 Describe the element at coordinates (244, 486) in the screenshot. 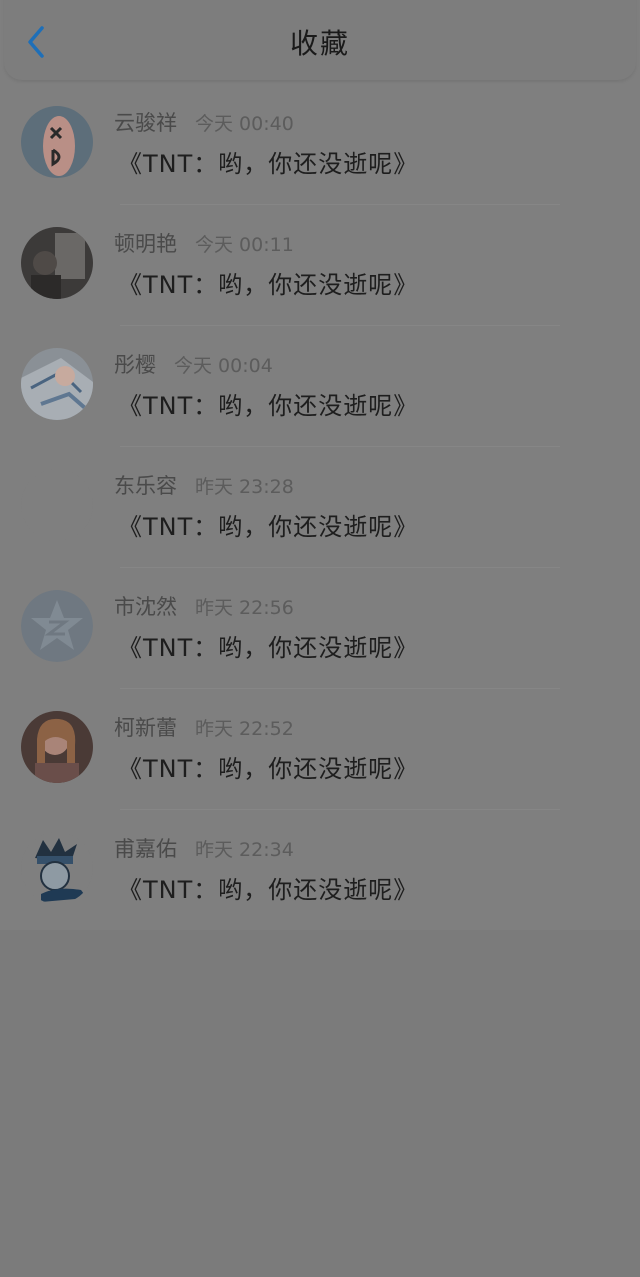

I see `timestamp: 昨天 23:28` at that location.